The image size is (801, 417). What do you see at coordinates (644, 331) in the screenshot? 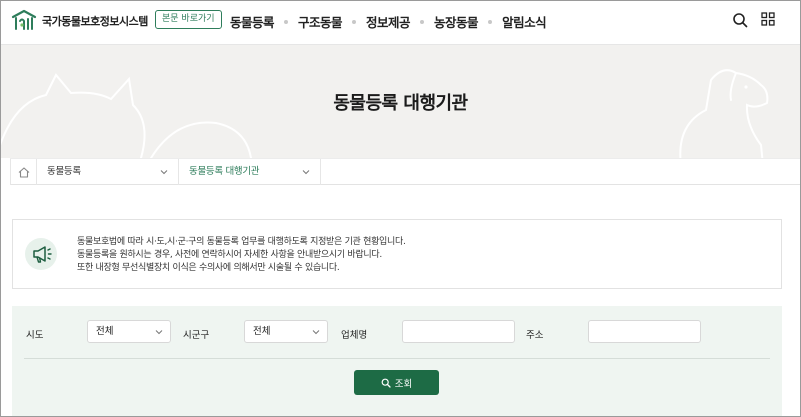
I see `address-input` at bounding box center [644, 331].